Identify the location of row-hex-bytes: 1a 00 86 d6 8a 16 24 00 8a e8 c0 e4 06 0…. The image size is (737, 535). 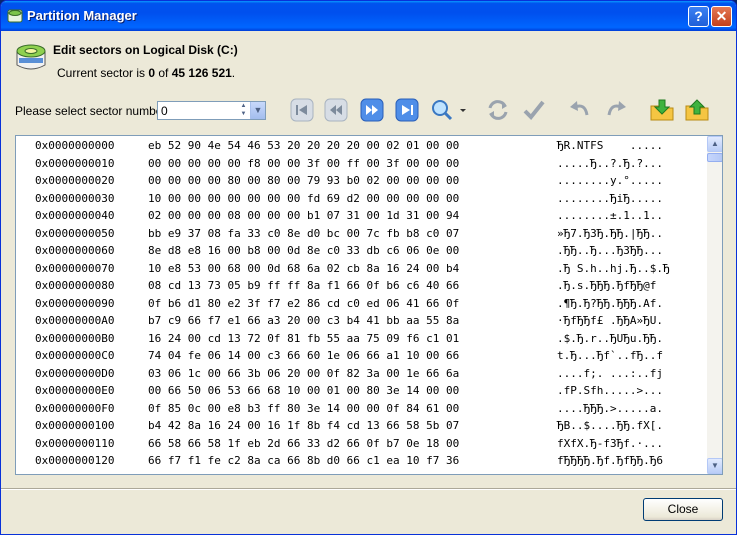
(303, 473).